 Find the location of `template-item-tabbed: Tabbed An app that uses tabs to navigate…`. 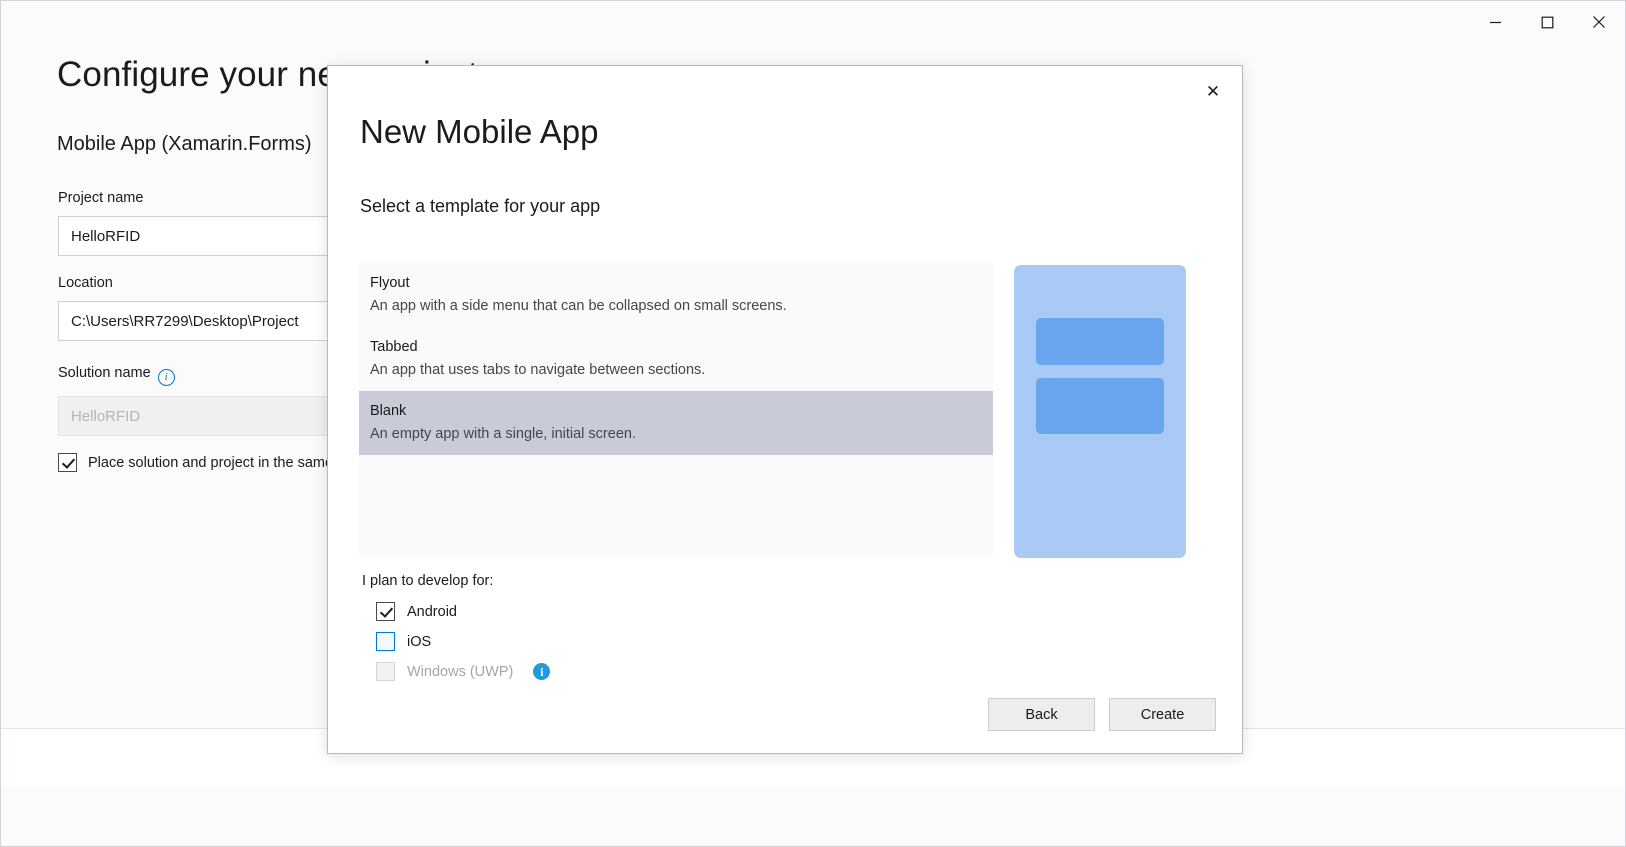

template-item-tabbed: Tabbed An app that uses tabs to navigate… is located at coordinates (676, 359).